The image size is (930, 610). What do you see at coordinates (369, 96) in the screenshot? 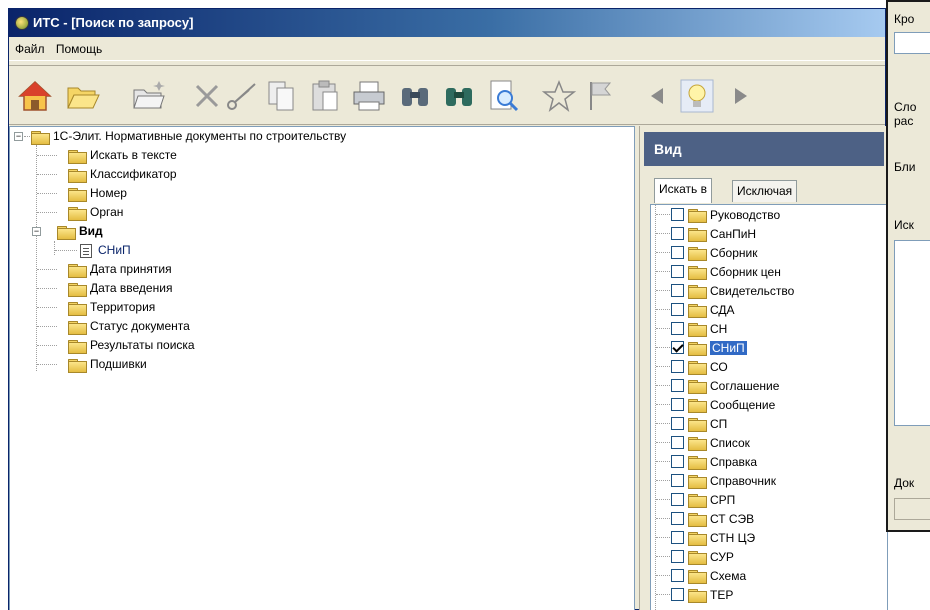
I see `print-icon` at bounding box center [369, 96].